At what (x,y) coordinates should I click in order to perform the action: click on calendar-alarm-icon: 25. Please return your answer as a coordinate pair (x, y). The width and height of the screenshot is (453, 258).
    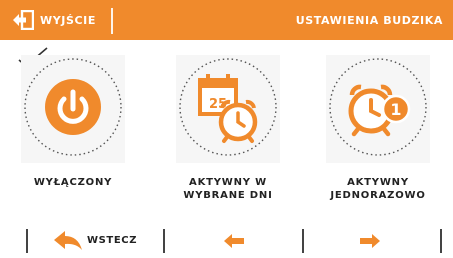
    Looking at the image, I should click on (228, 107).